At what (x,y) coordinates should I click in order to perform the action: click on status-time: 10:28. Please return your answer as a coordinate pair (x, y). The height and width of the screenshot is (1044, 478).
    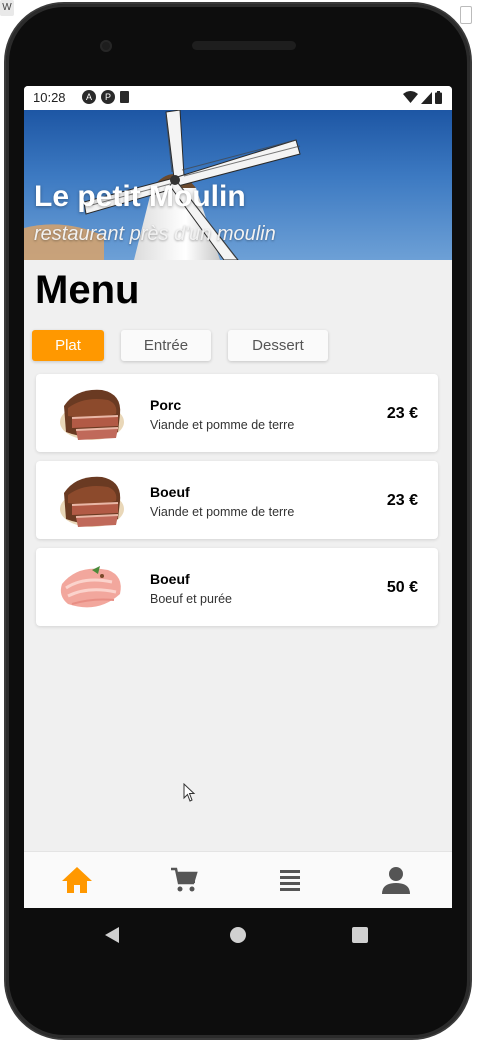
    Looking at the image, I should click on (49, 97).